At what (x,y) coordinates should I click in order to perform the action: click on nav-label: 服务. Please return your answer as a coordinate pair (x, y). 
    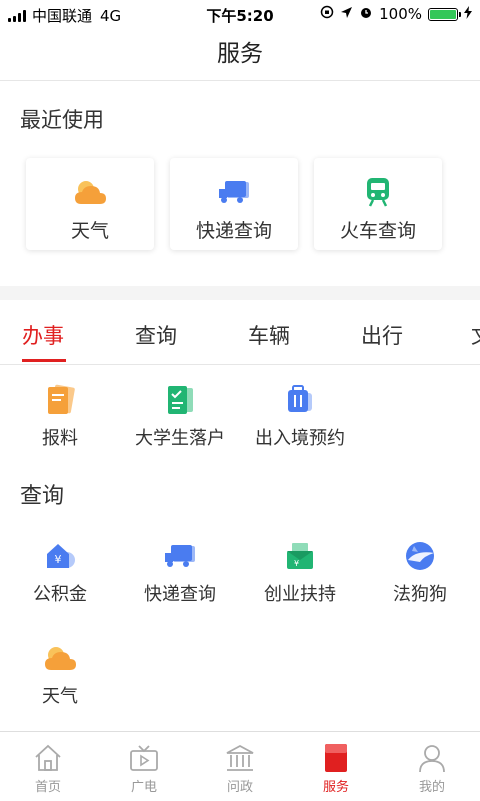
    Looking at the image, I should click on (335, 787).